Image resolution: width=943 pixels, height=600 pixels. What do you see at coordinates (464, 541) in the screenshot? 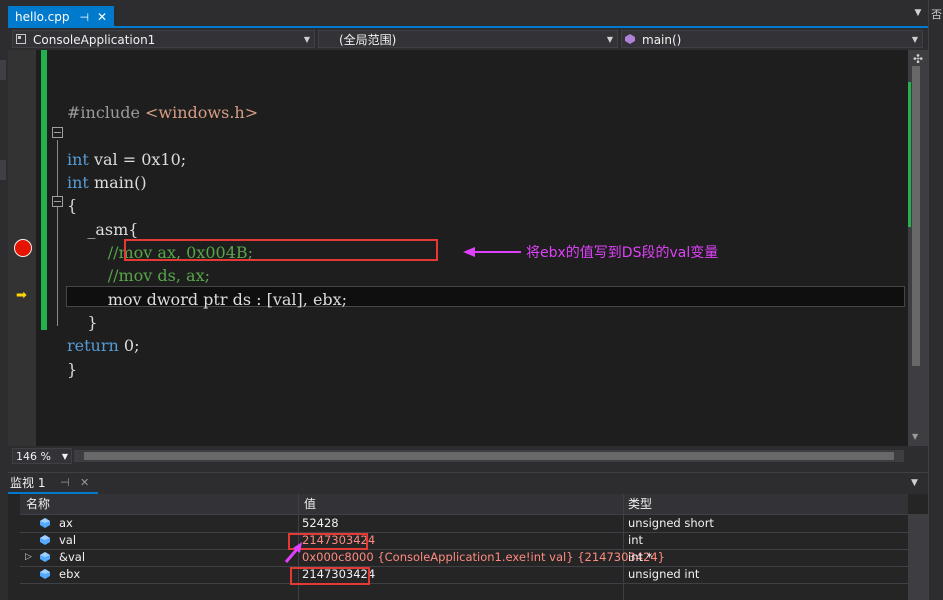
I see `watch-row: val 2147303424 int` at bounding box center [464, 541].